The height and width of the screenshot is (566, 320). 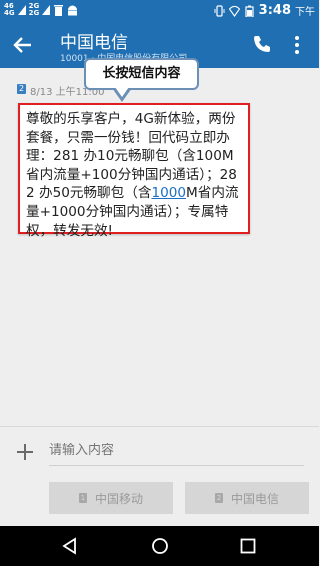 What do you see at coordinates (248, 546) in the screenshot?
I see `nav-recents-icon` at bounding box center [248, 546].